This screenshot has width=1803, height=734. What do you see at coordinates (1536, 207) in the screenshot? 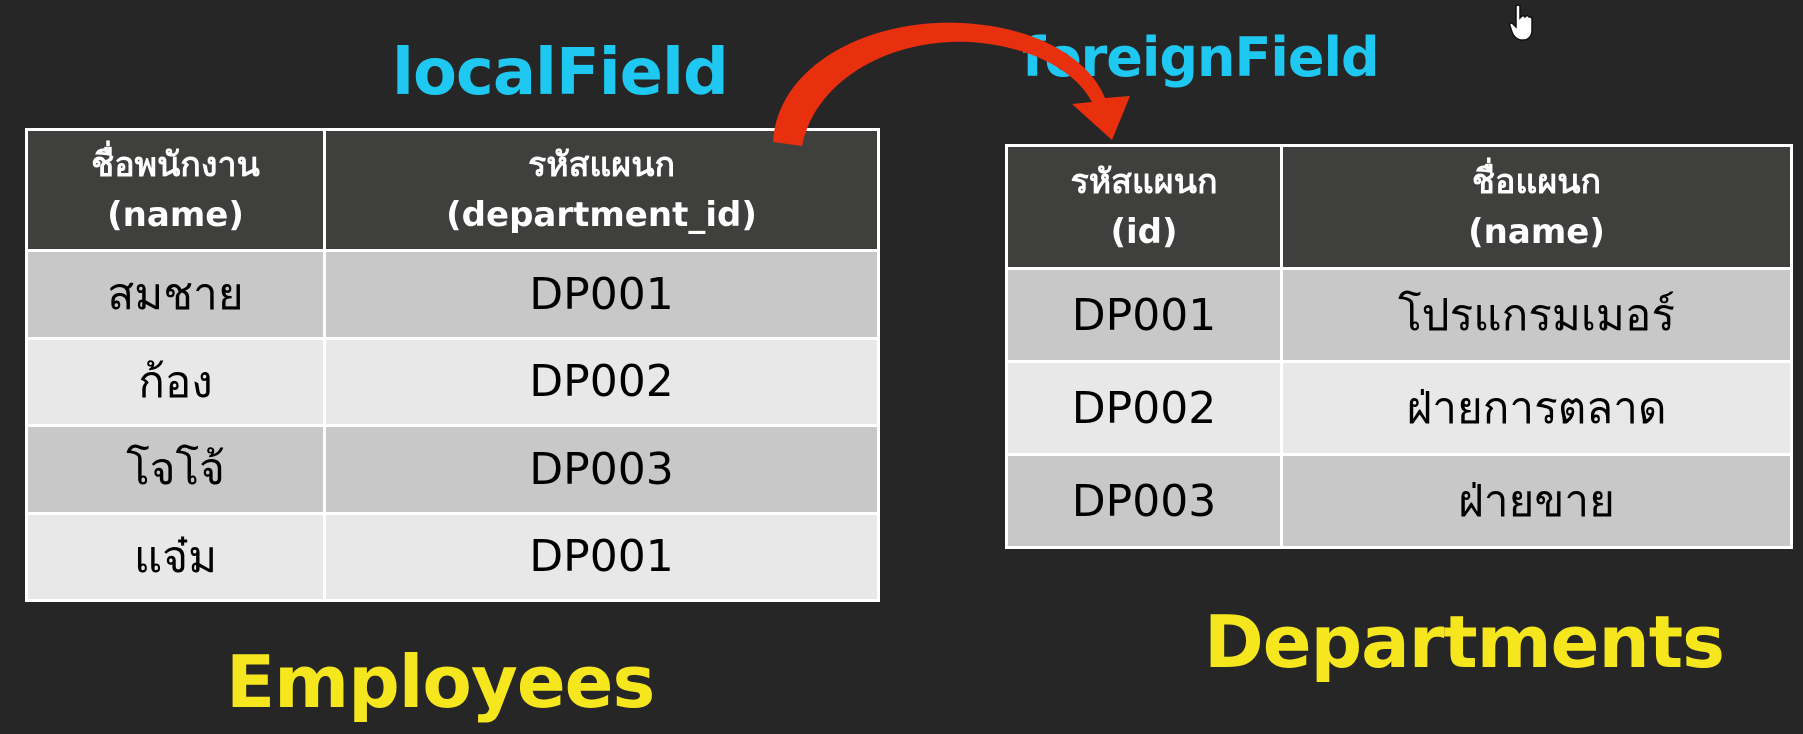
I see `departments-col-name: ชื่อแผนก (name)` at bounding box center [1536, 207].